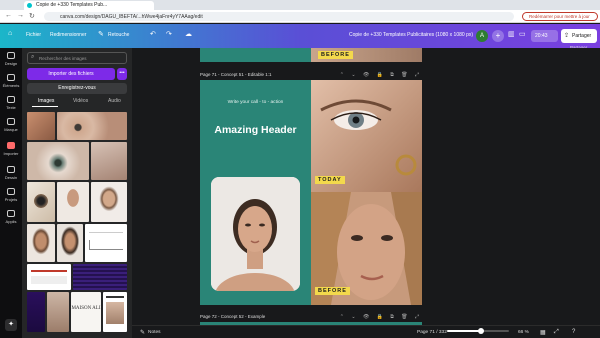  Describe the element at coordinates (122, 74) in the screenshot. I see `import-more-button: •••` at that location.